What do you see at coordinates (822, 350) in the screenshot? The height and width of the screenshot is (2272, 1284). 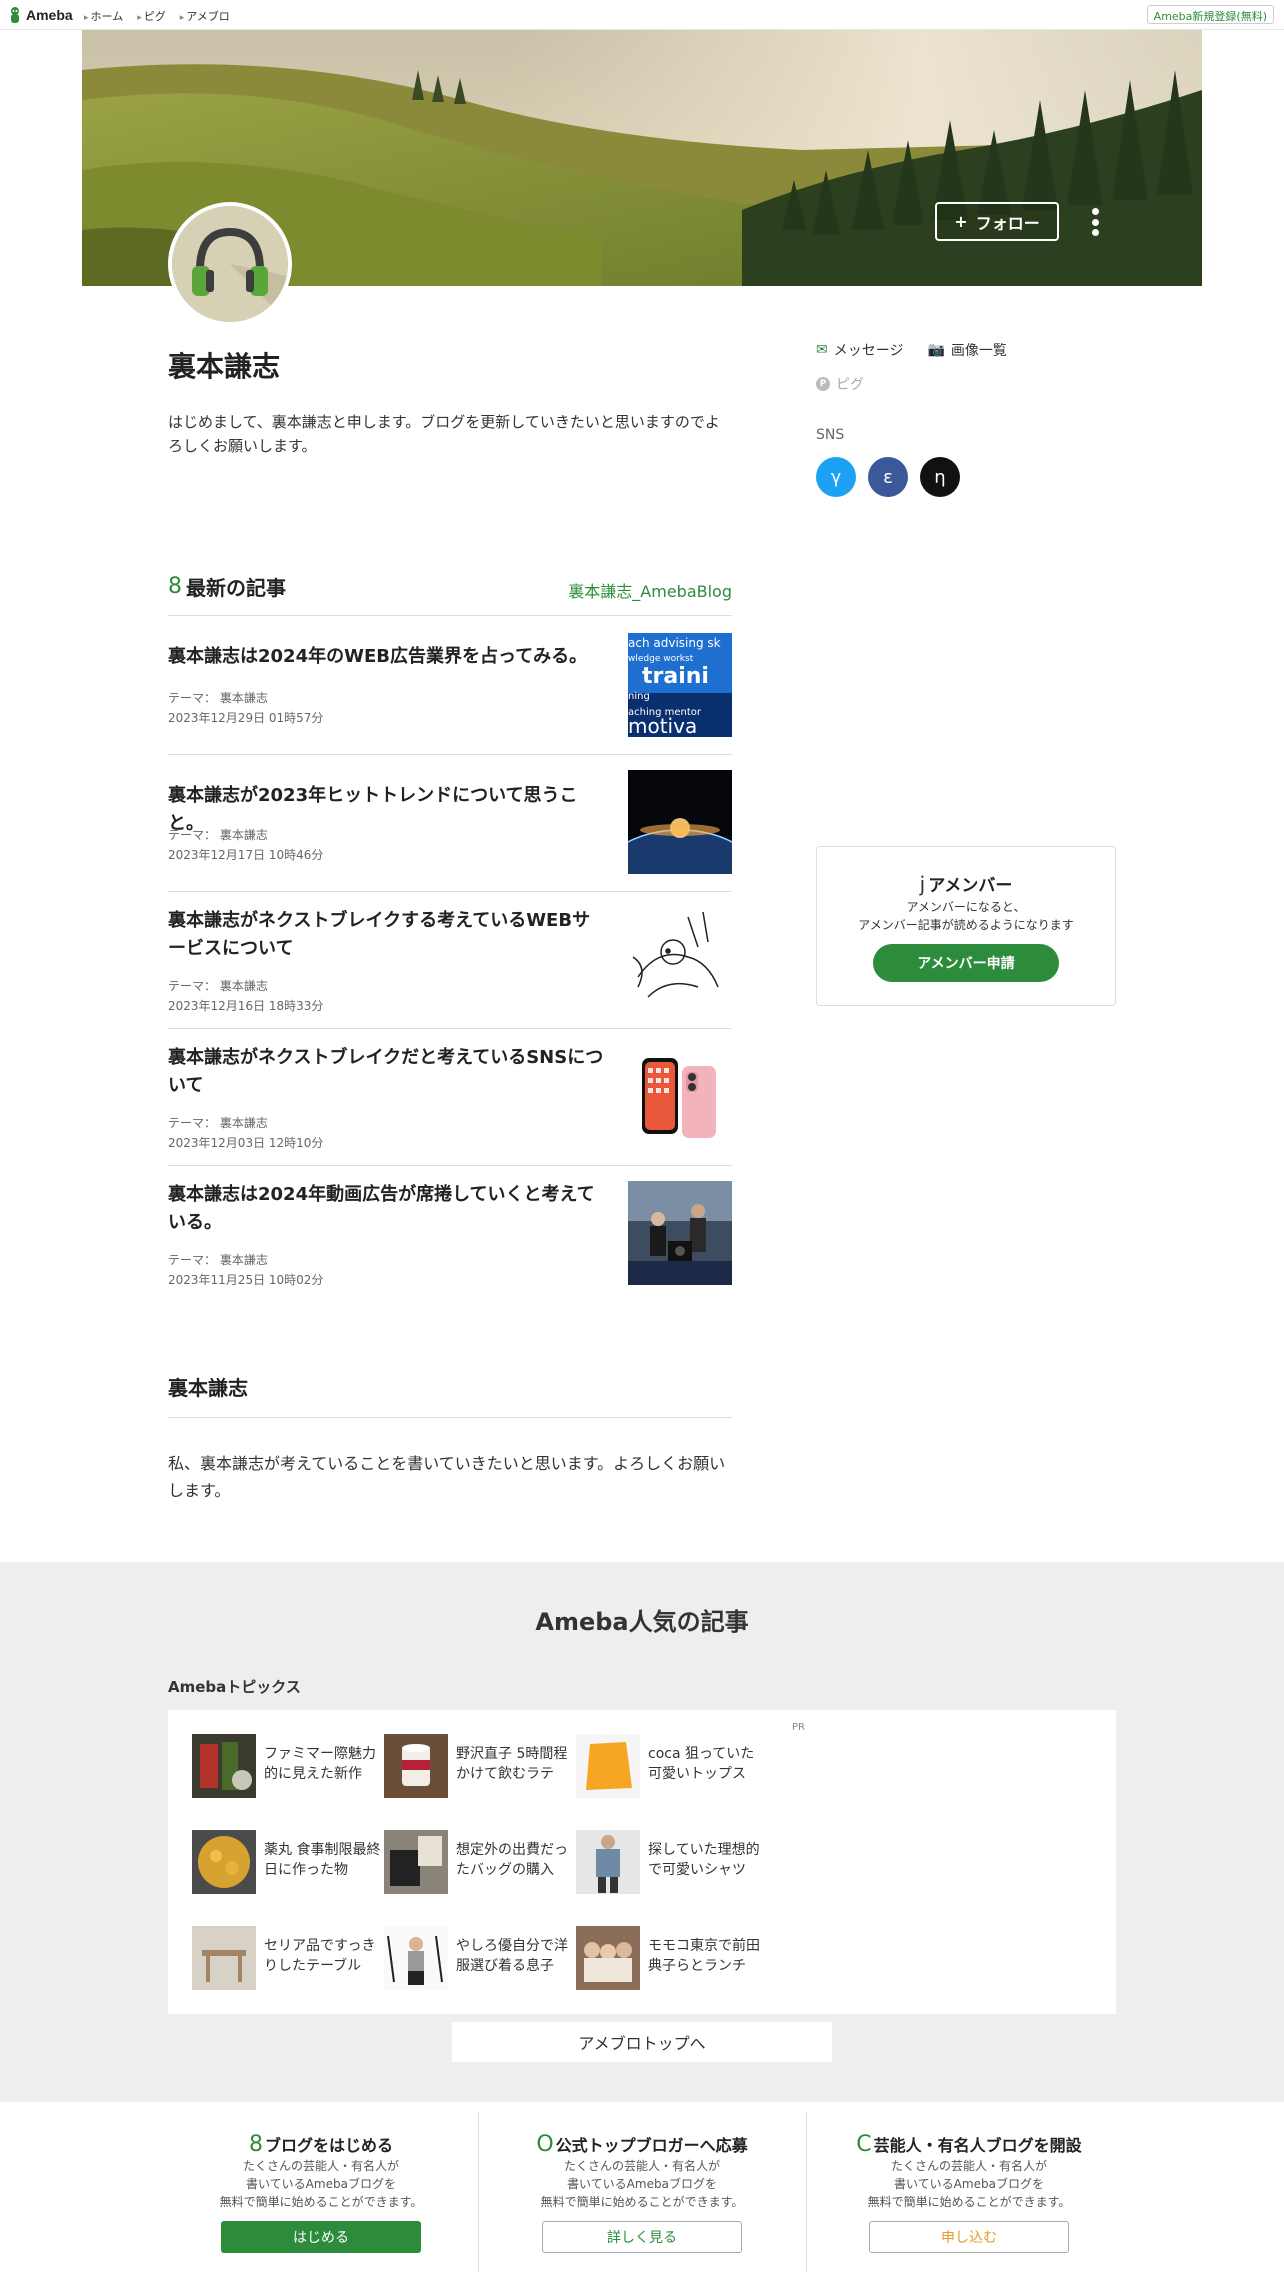 I see `envelope-icon: ✉` at bounding box center [822, 350].